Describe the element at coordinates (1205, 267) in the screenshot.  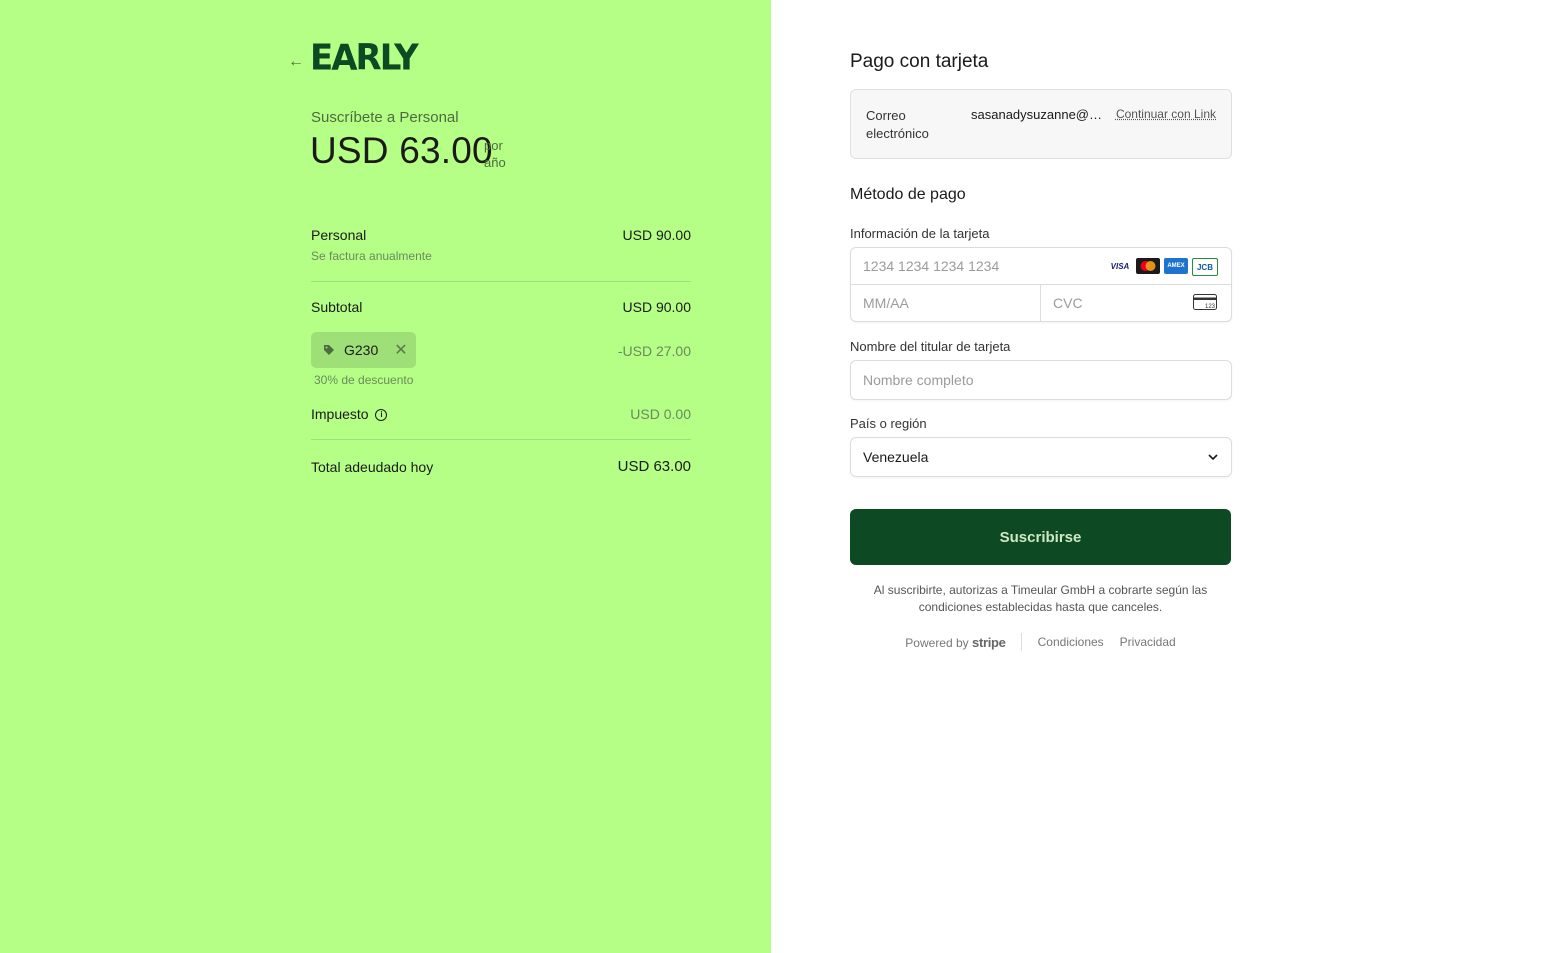
I see `jcb-icon: JCB` at that location.